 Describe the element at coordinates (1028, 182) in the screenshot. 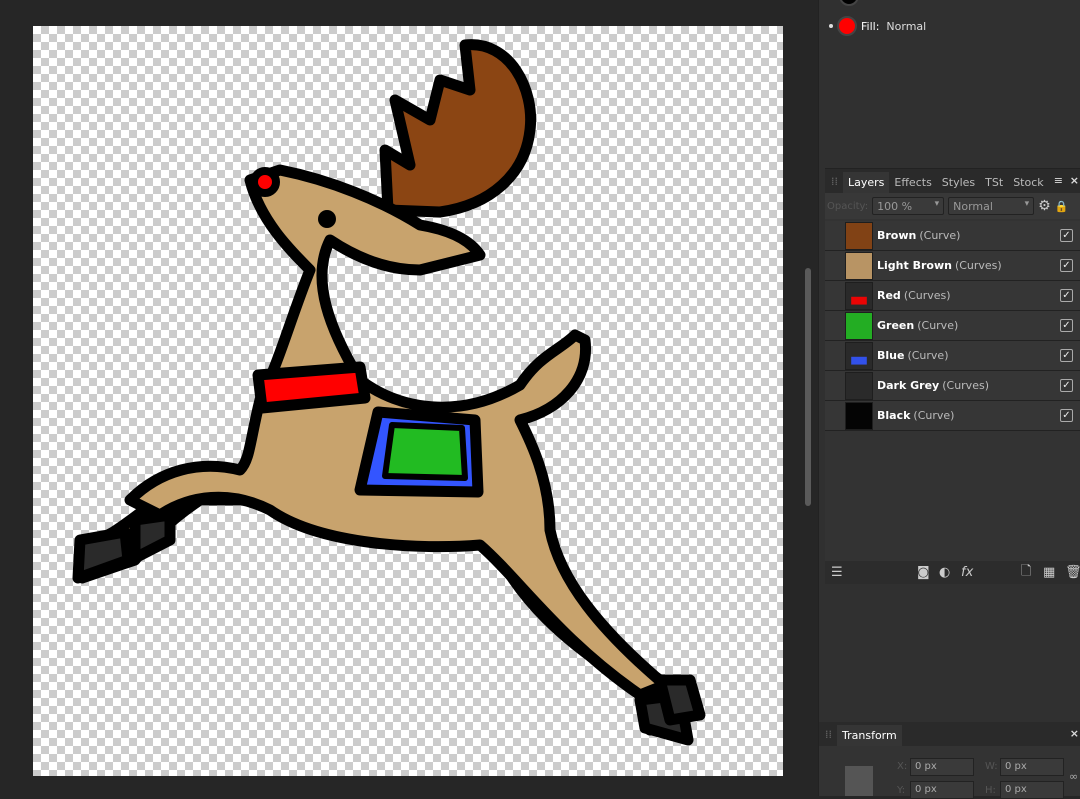

I see `tab-stock: Stock` at that location.